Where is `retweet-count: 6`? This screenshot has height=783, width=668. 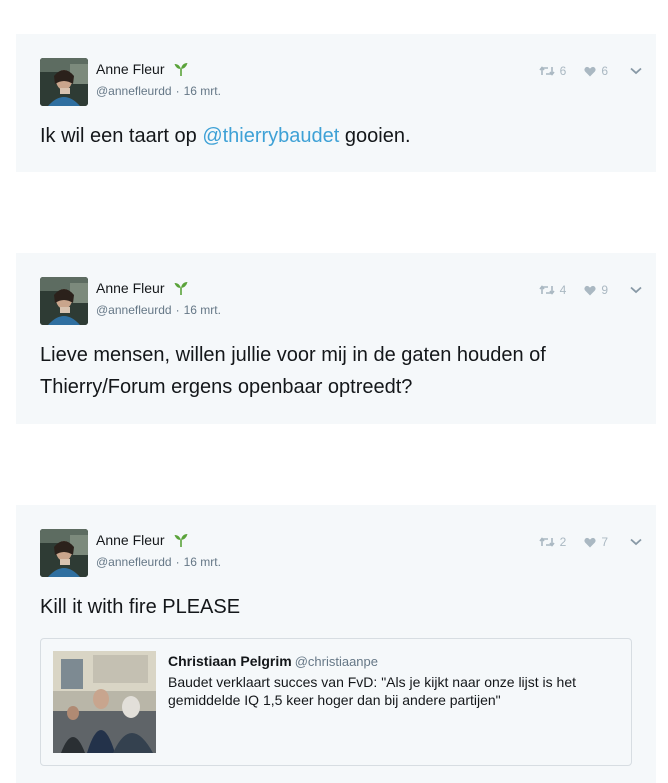
retweet-count: 6 is located at coordinates (563, 71).